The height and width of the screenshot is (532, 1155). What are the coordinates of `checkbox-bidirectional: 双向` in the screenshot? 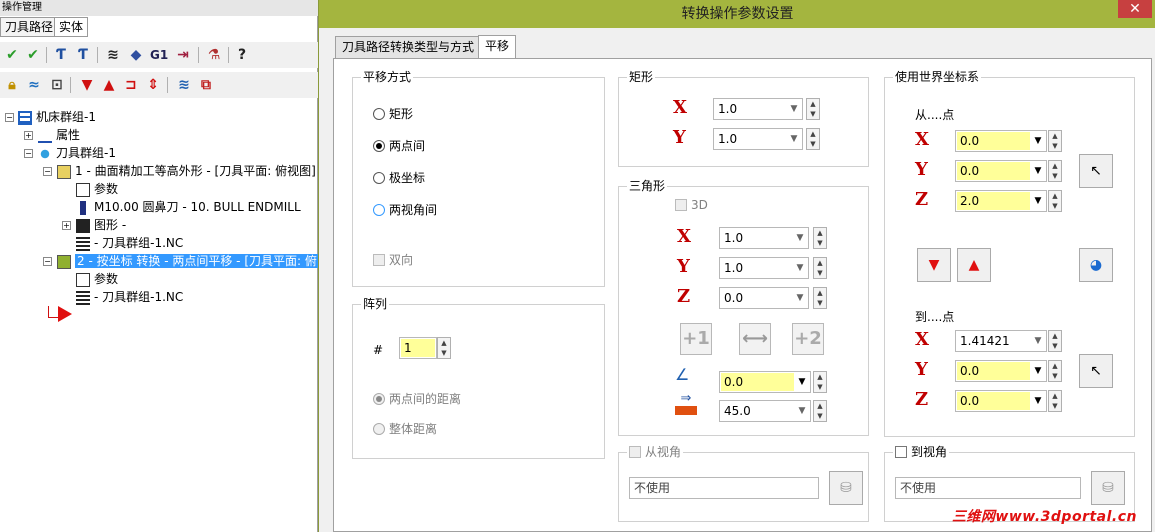 It's located at (393, 260).